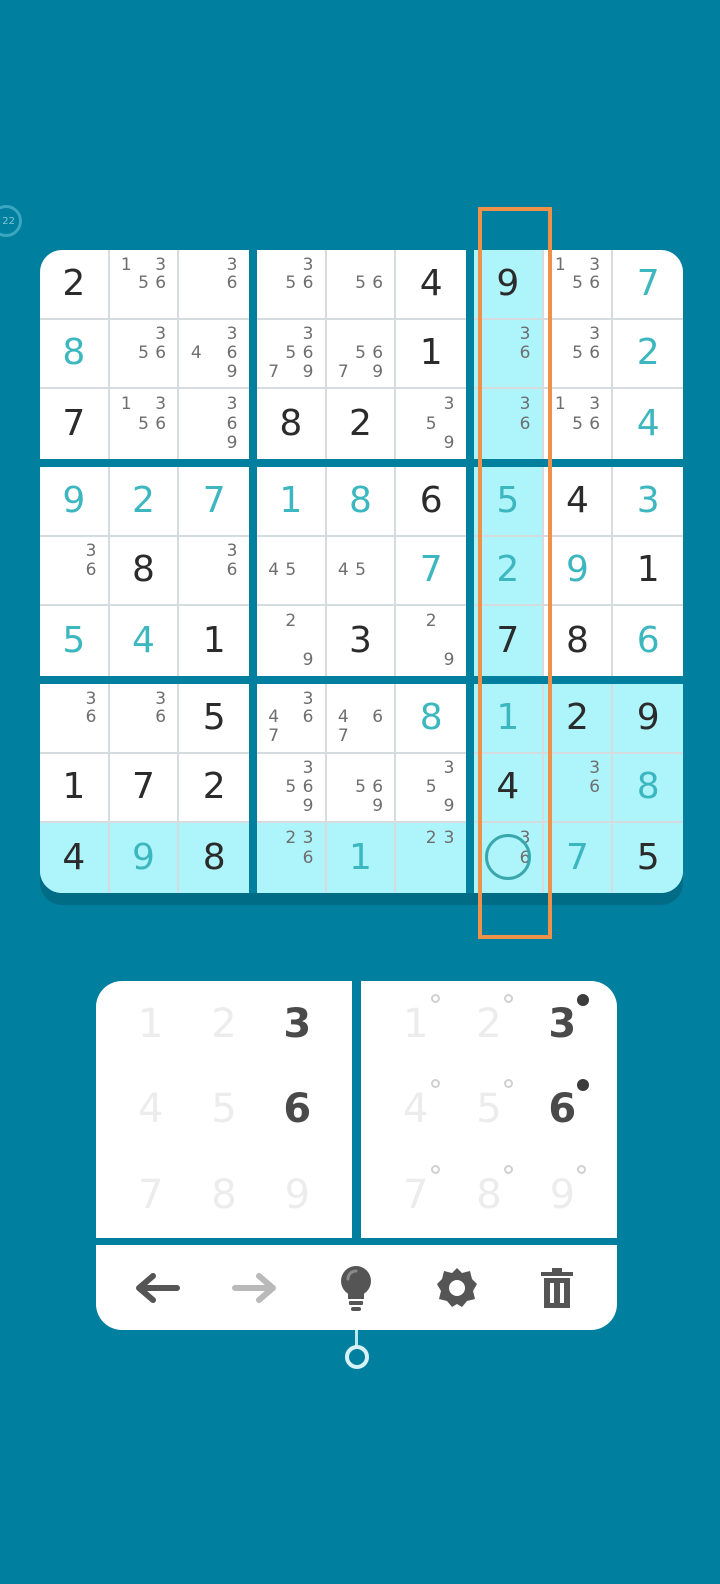 The width and height of the screenshot is (720, 1584). What do you see at coordinates (223, 1110) in the screenshot?
I see `number-key-5: 5` at bounding box center [223, 1110].